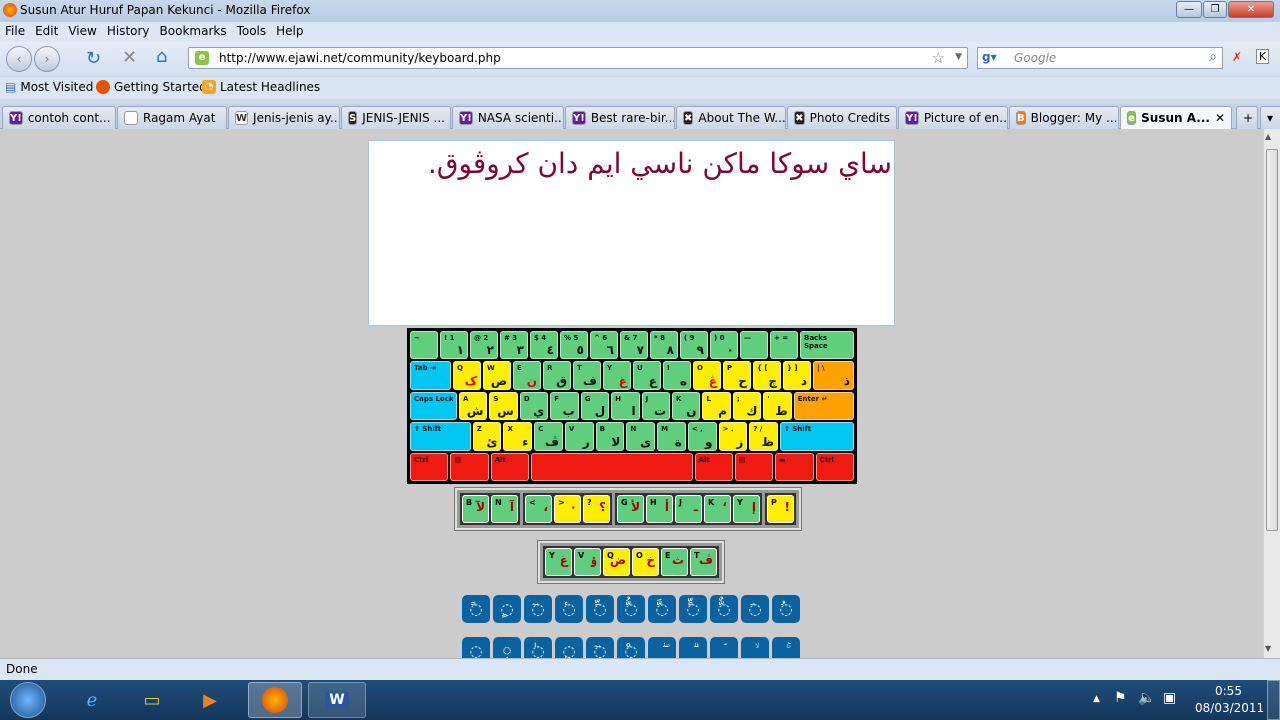 Image resolution: width=1280 pixels, height=720 pixels. Describe the element at coordinates (275, 700) in the screenshot. I see `firefox-taskbar-button` at that location.